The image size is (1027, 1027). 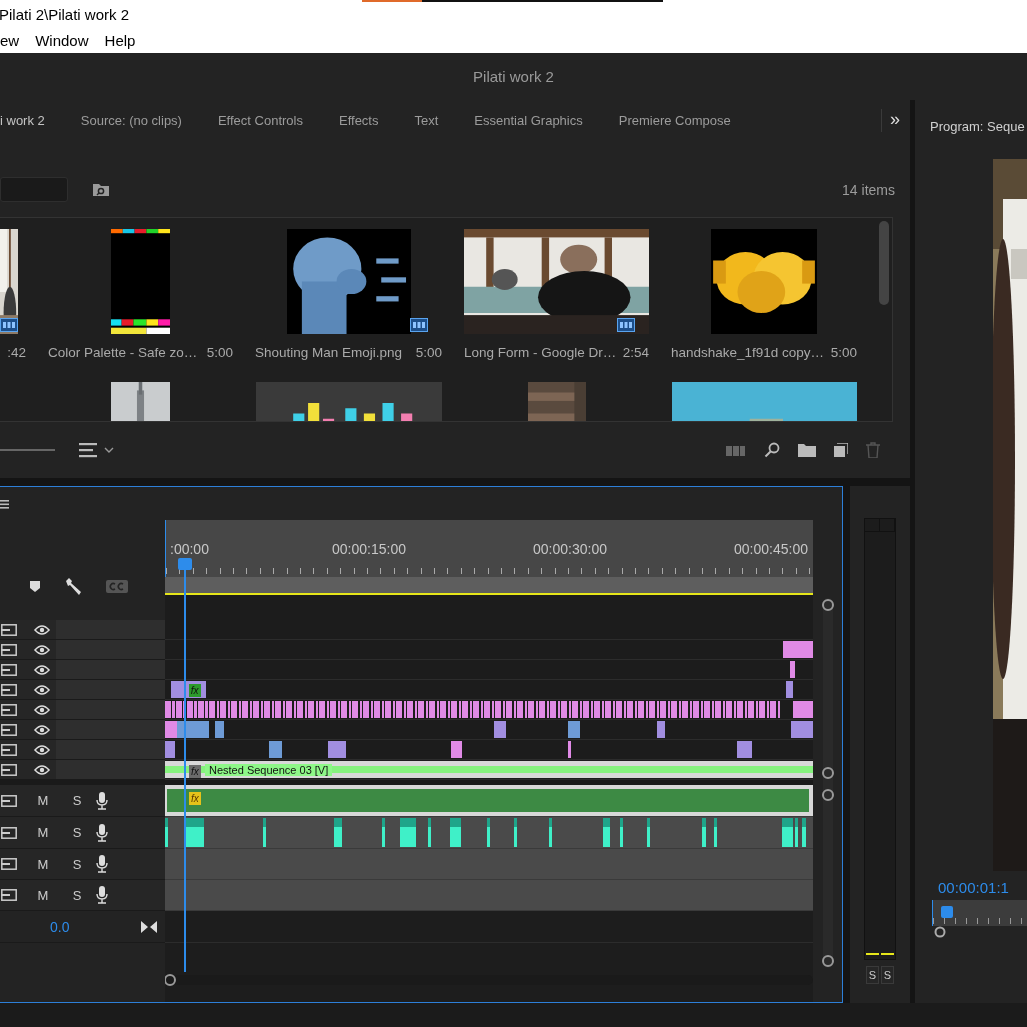 What do you see at coordinates (489, 586) in the screenshot?
I see `work-area-bar` at bounding box center [489, 586].